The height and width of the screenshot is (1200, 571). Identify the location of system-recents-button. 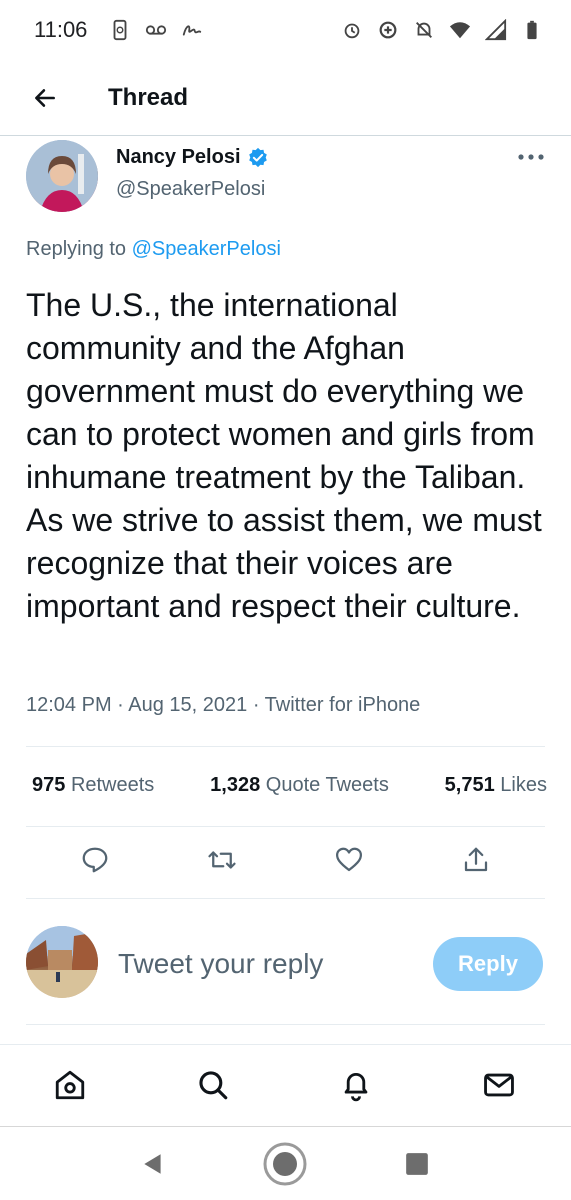
(417, 1164).